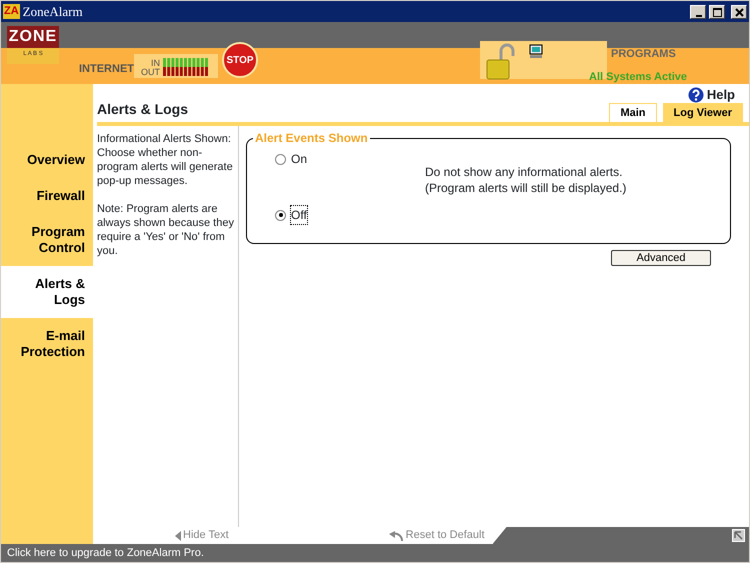 This screenshot has width=750, height=563. Describe the element at coordinates (350, 159) in the screenshot. I see `radio-option: On` at that location.